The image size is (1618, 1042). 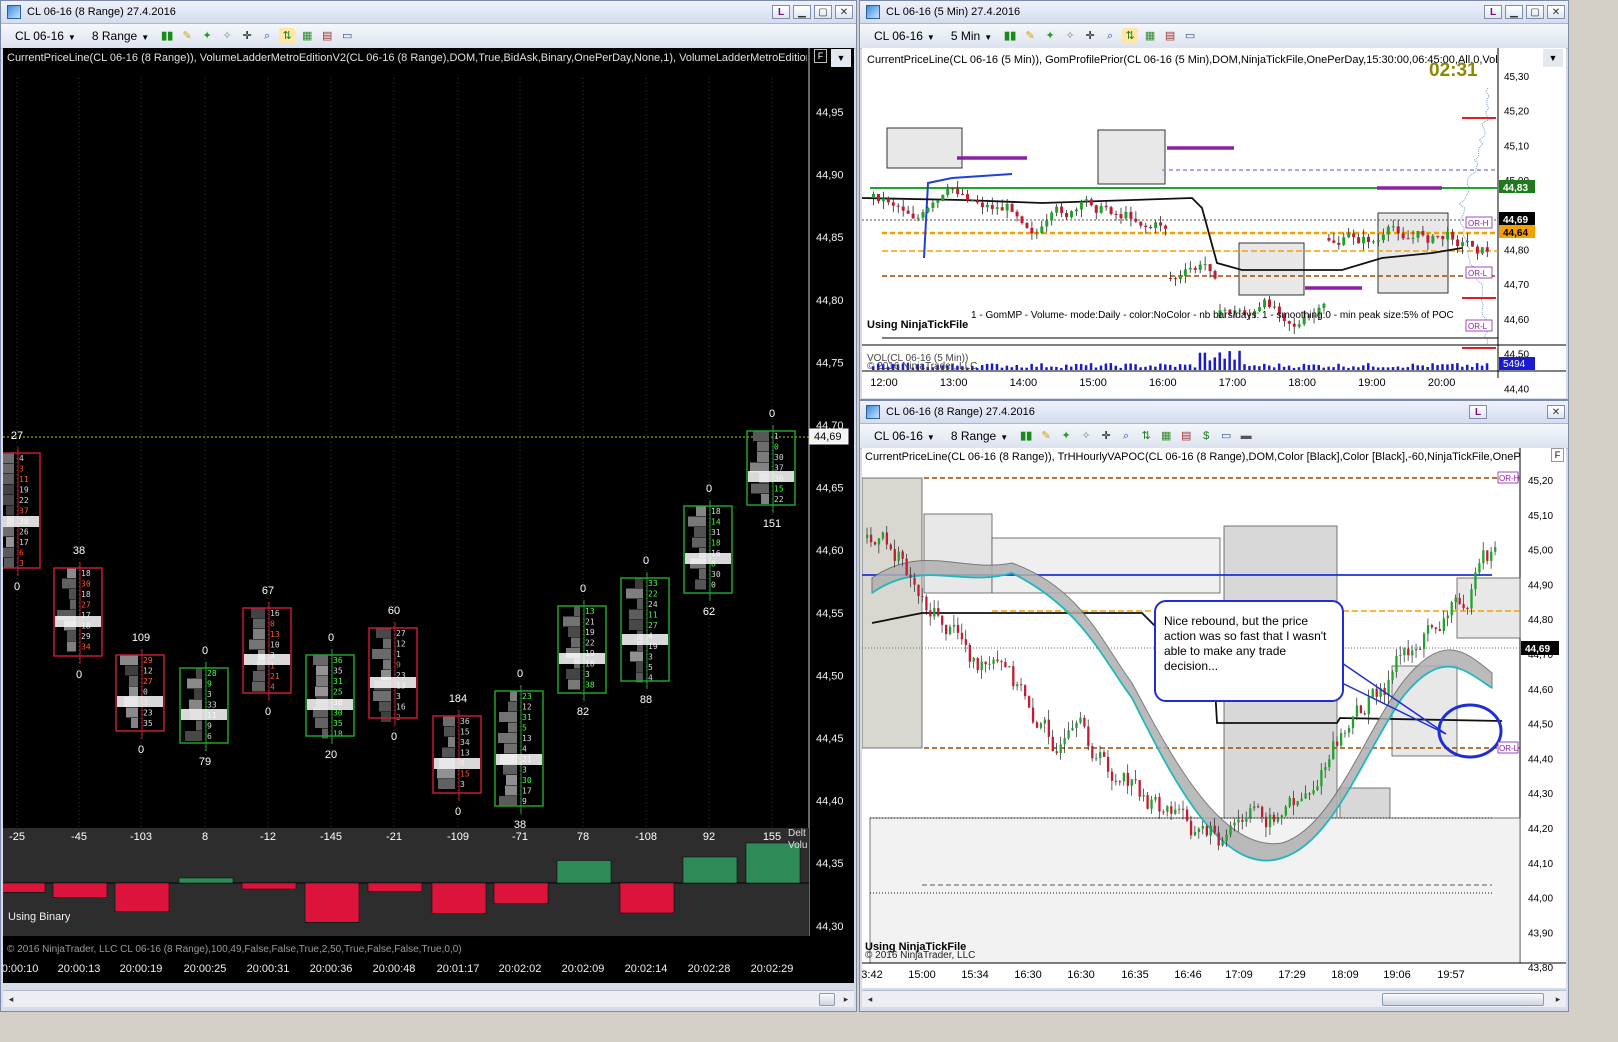 I want to click on ladder-value: 3, so click(x=21, y=469).